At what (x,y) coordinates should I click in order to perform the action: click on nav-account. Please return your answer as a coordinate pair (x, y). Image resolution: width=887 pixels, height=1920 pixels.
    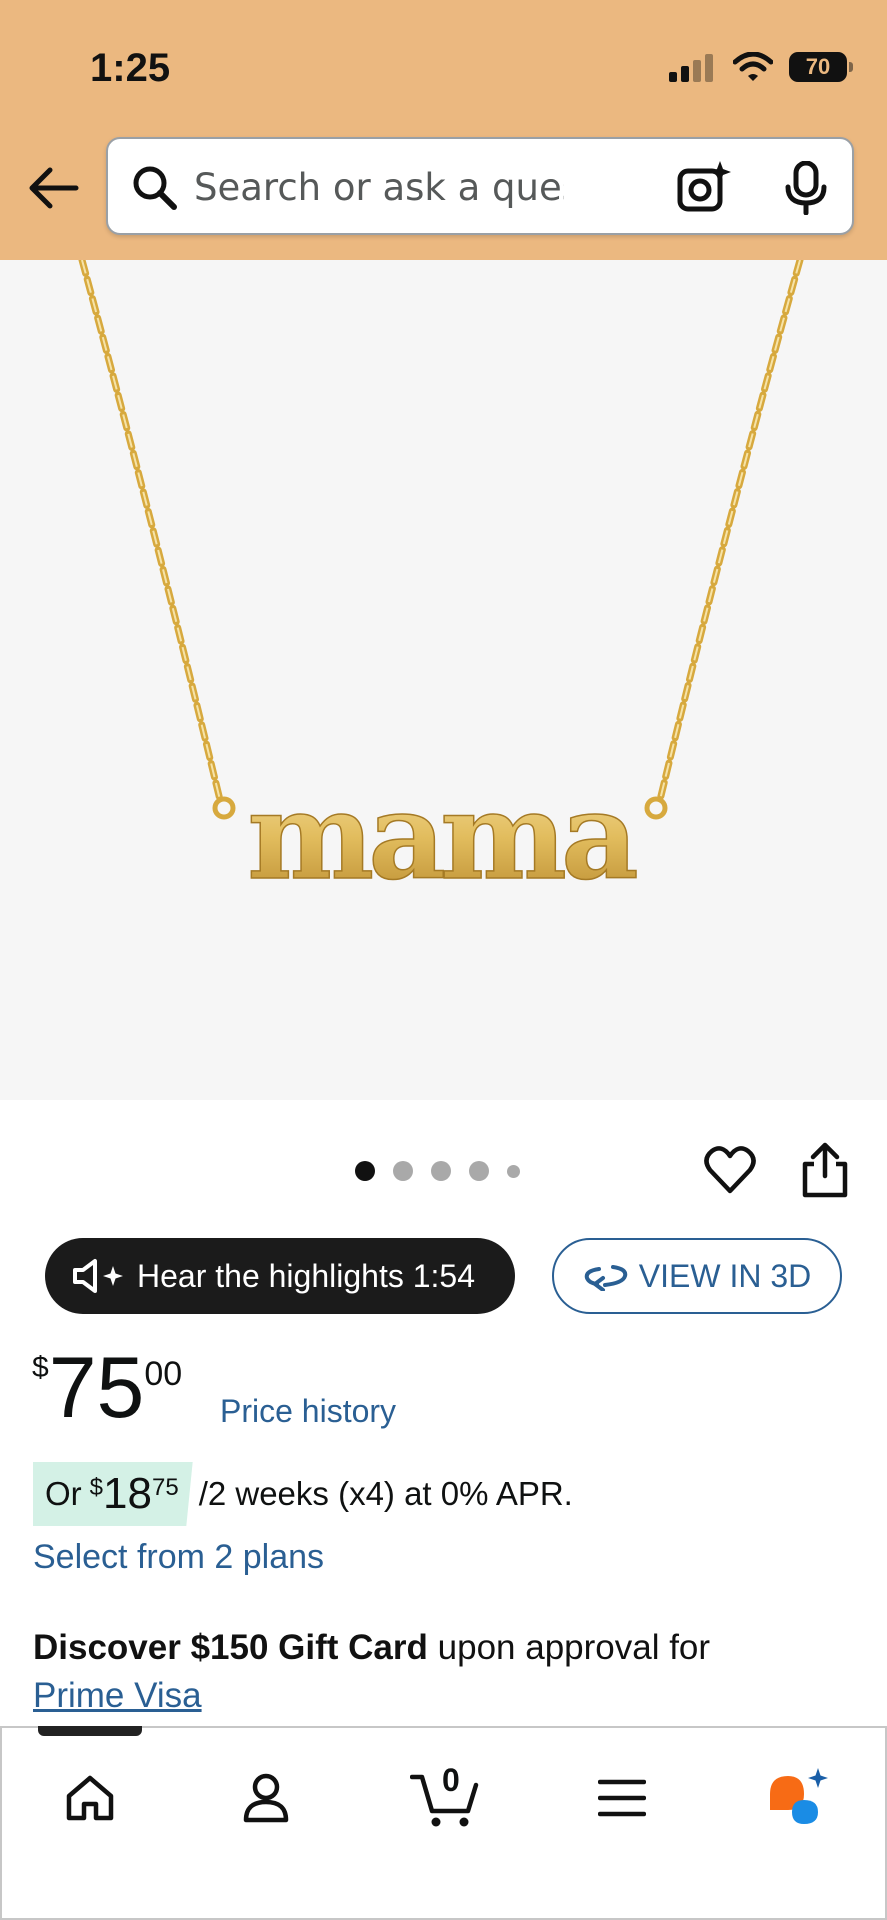
    Looking at the image, I should click on (266, 1798).